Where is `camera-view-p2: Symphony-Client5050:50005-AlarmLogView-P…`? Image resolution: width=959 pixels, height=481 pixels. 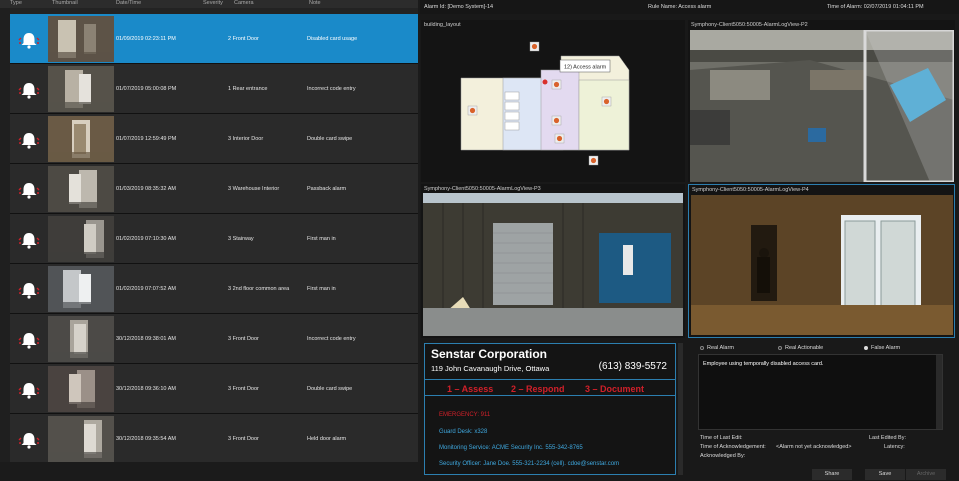
camera-view-p2: Symphony-Client5050:50005-AlarmLogView-P… is located at coordinates (821, 101).